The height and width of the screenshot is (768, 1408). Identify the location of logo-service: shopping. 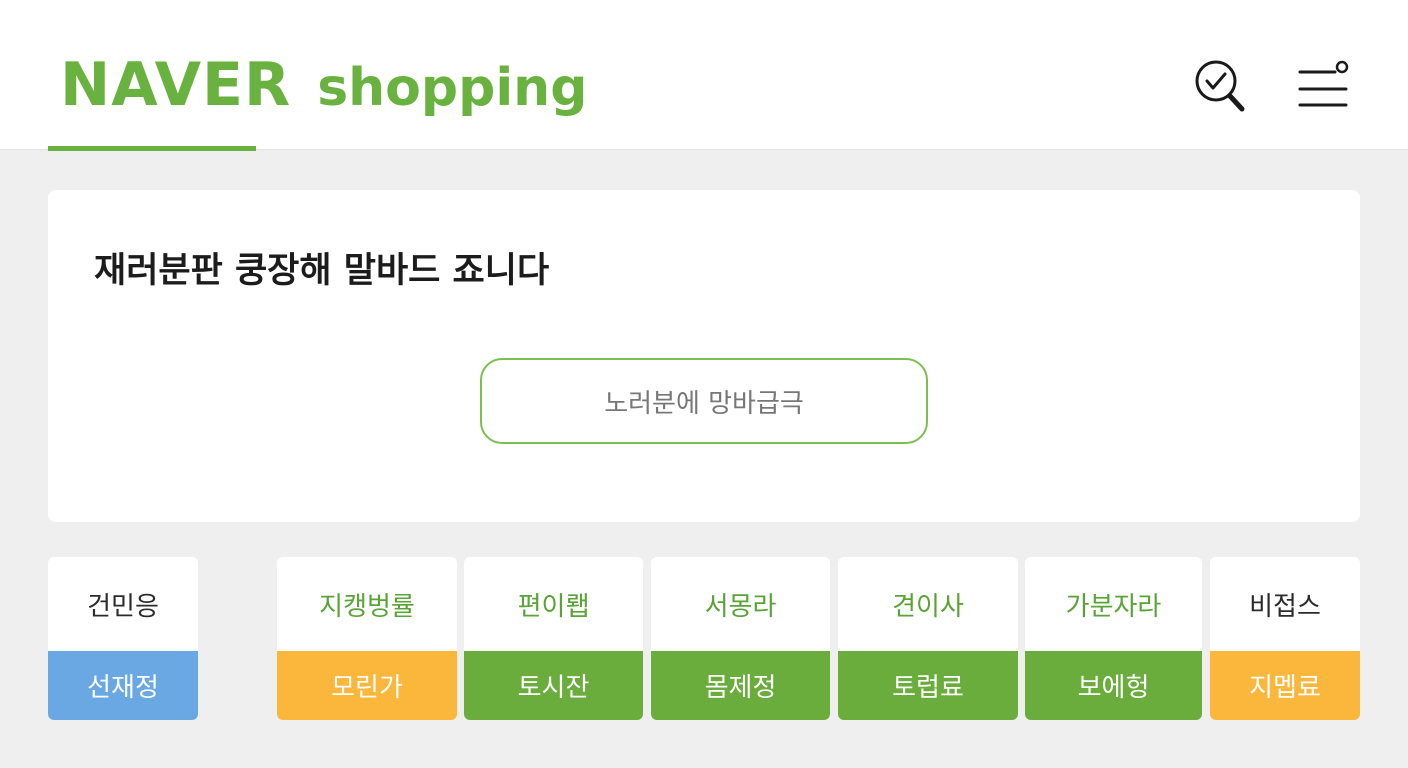
(452, 88).